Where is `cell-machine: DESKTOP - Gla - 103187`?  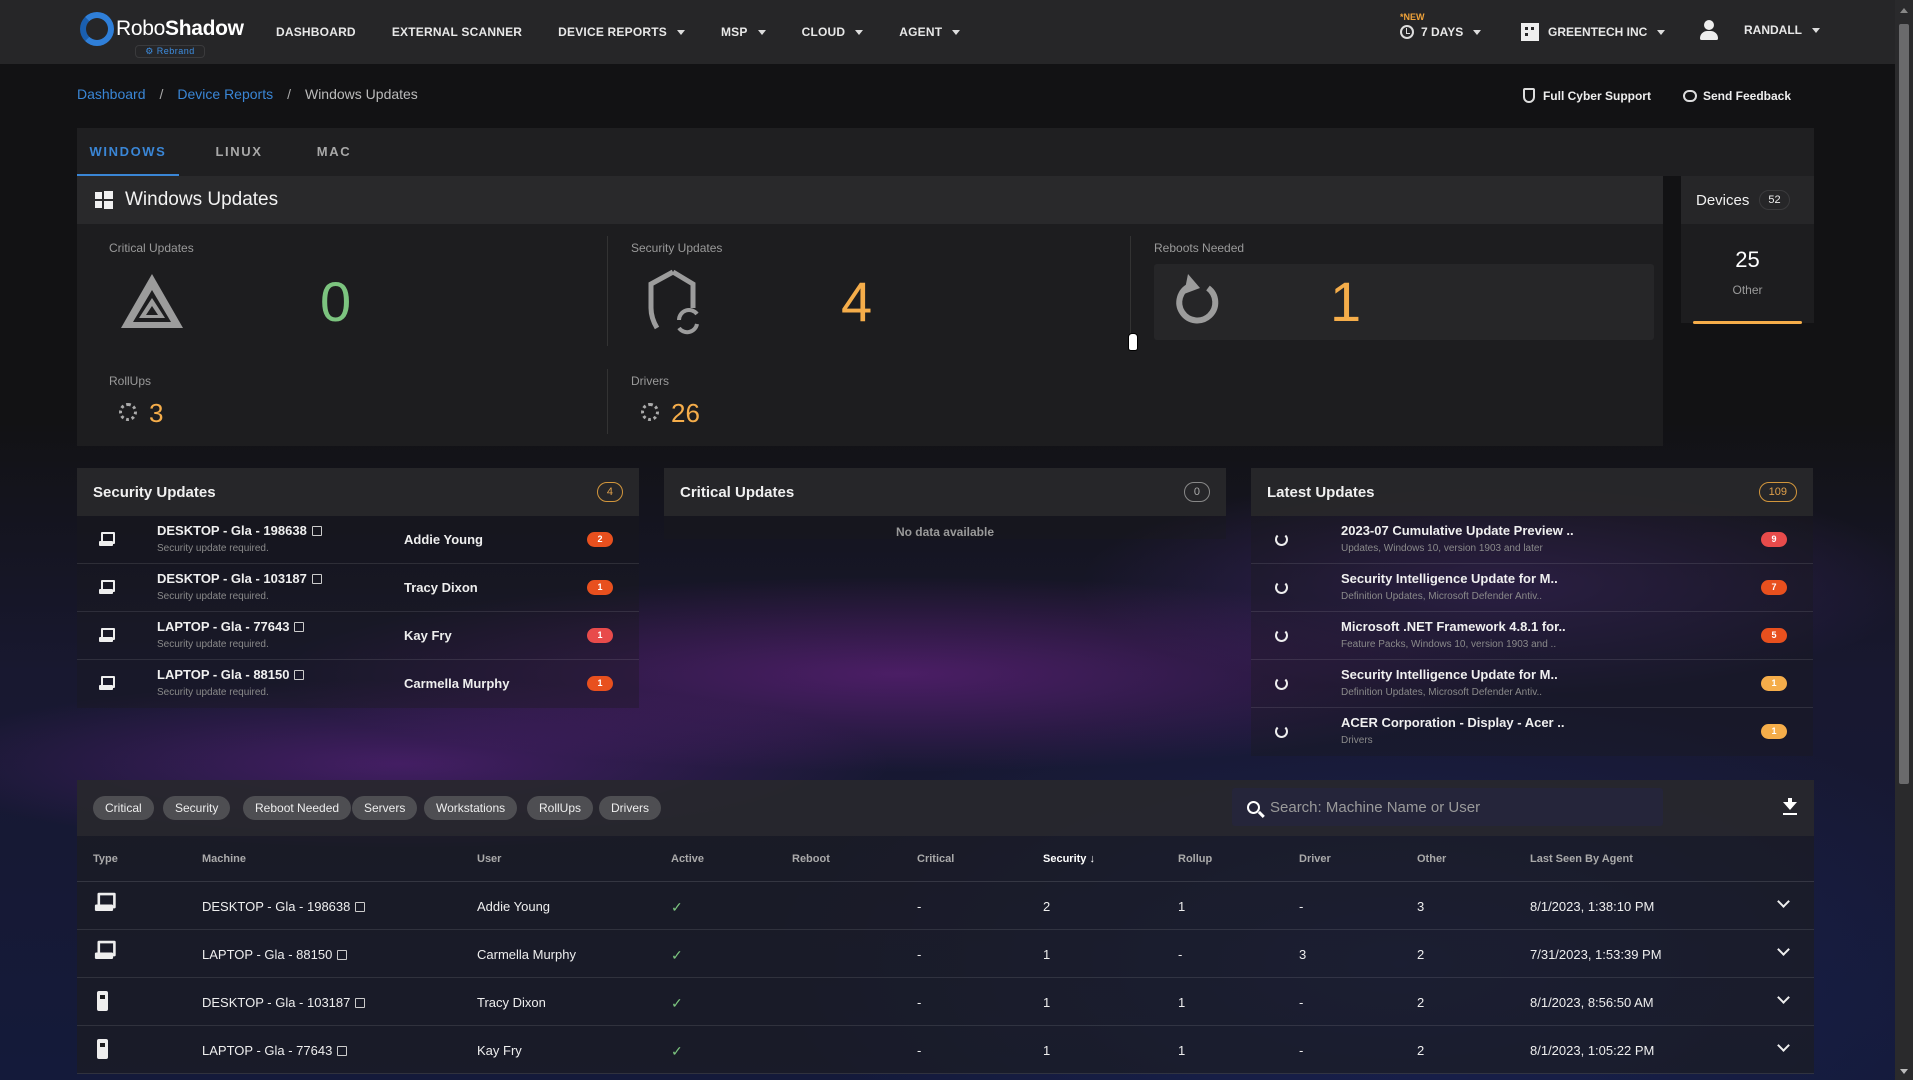 cell-machine: DESKTOP - Gla - 103187 is located at coordinates (284, 1002).